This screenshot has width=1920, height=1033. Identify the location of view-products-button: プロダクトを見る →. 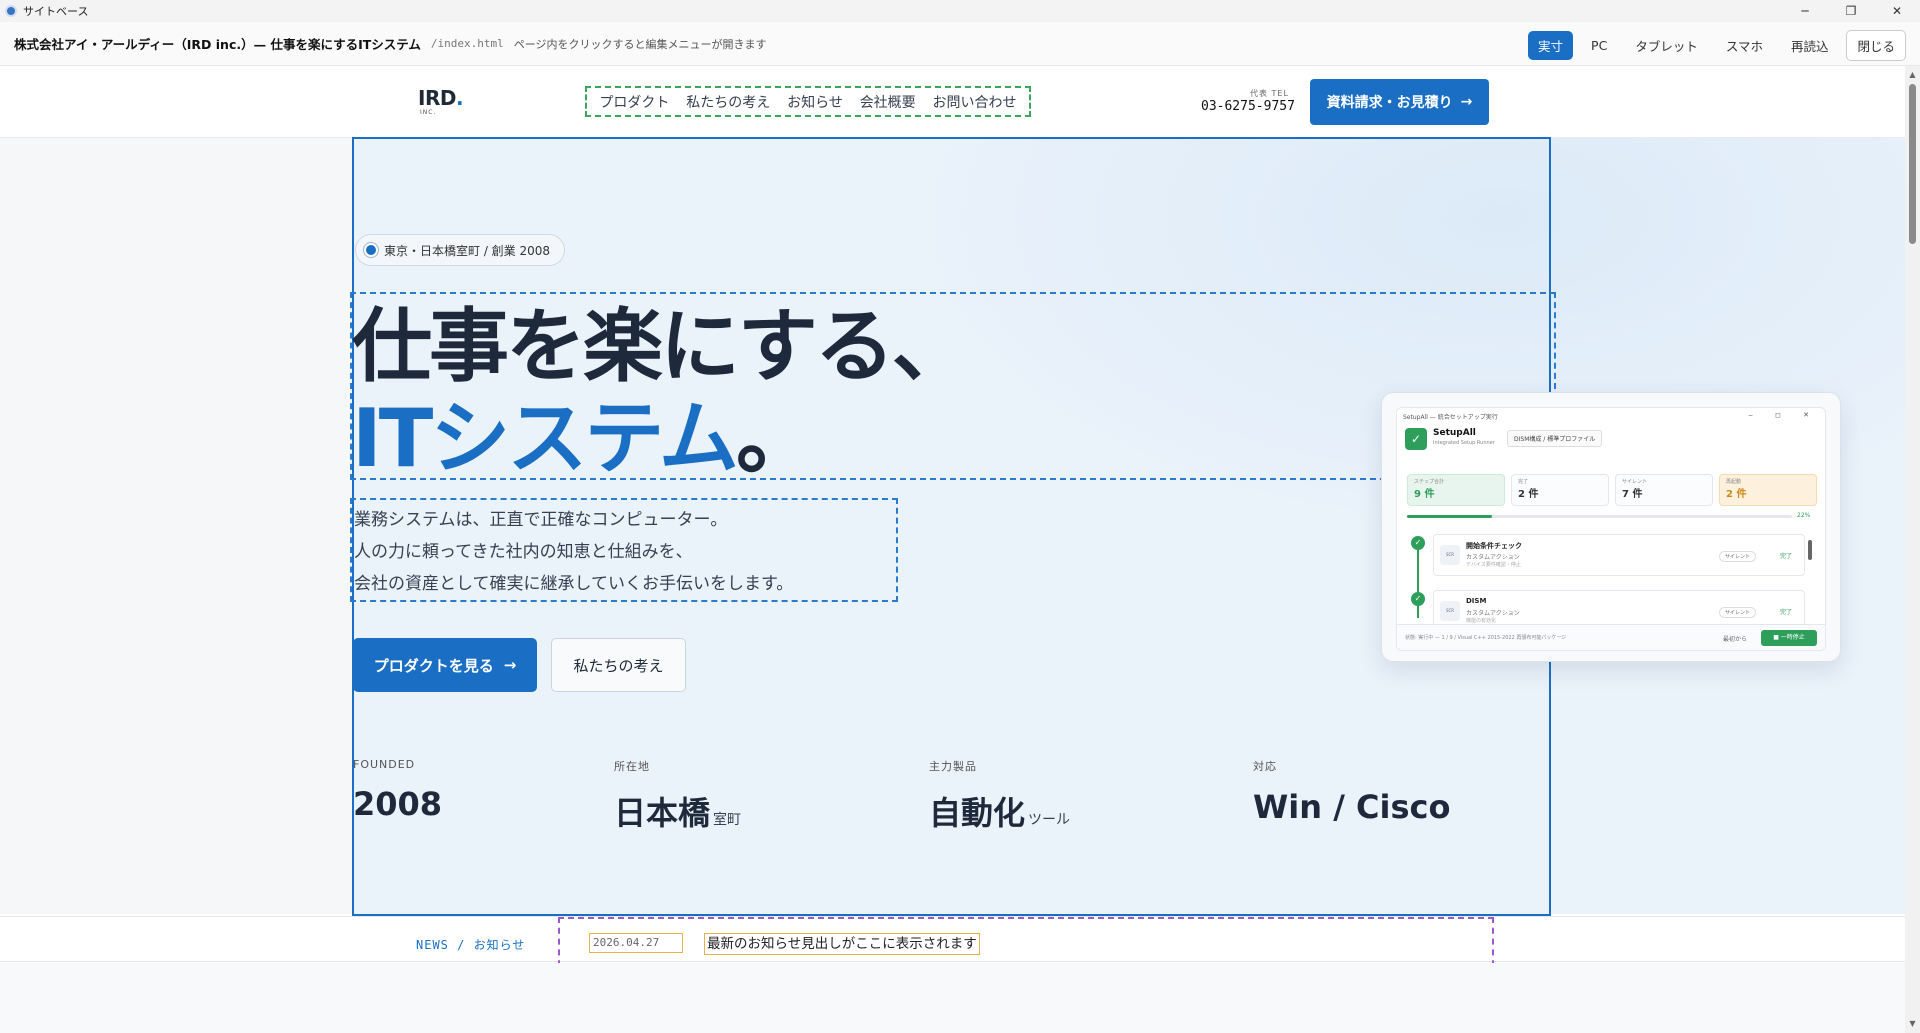
(445, 665).